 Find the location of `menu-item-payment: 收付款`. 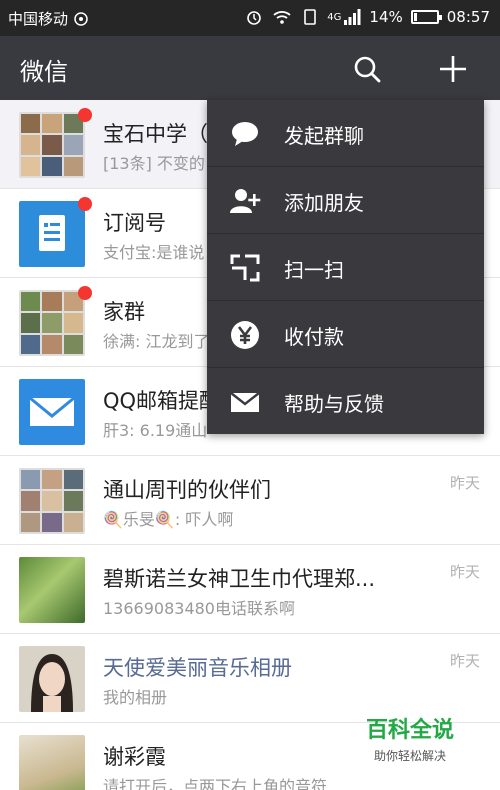

menu-item-payment: 收付款 is located at coordinates (345, 334).